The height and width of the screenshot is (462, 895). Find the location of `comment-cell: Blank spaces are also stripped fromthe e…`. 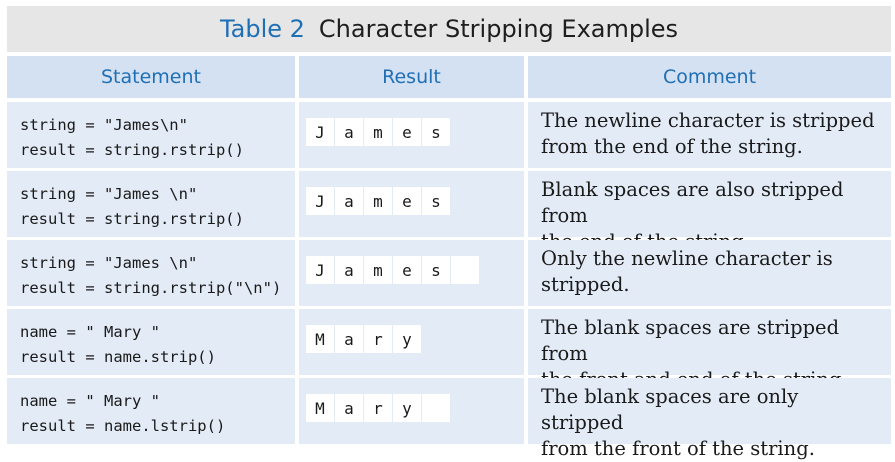

comment-cell: Blank spaces are also stripped fromthe e… is located at coordinates (709, 212).